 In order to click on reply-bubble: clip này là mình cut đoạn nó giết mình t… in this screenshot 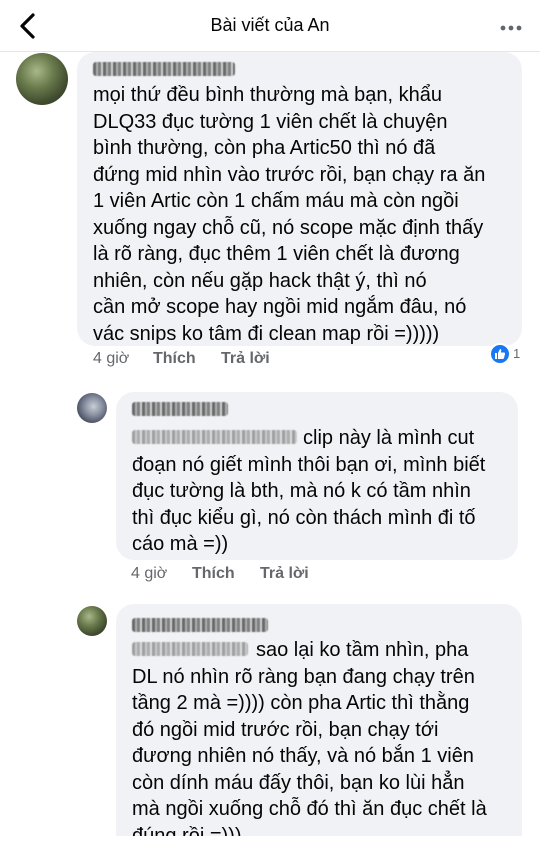, I will do `click(317, 476)`.